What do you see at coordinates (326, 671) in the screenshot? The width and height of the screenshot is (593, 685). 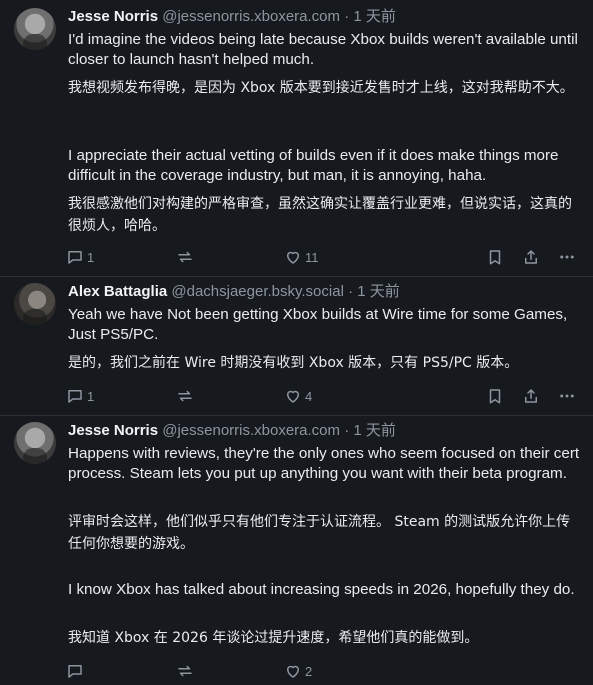 I see `post-actions: 2` at bounding box center [326, 671].